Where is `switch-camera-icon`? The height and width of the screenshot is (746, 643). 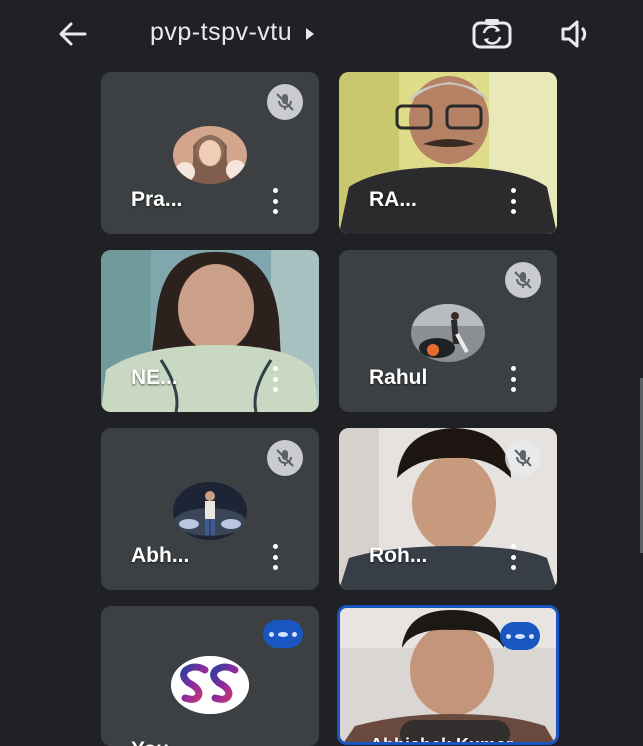
switch-camera-icon is located at coordinates (492, 34).